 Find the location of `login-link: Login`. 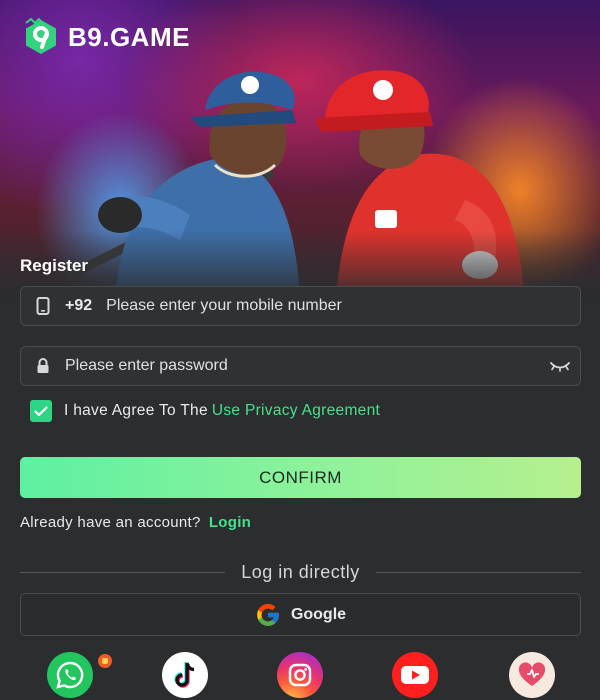

login-link: Login is located at coordinates (230, 522).